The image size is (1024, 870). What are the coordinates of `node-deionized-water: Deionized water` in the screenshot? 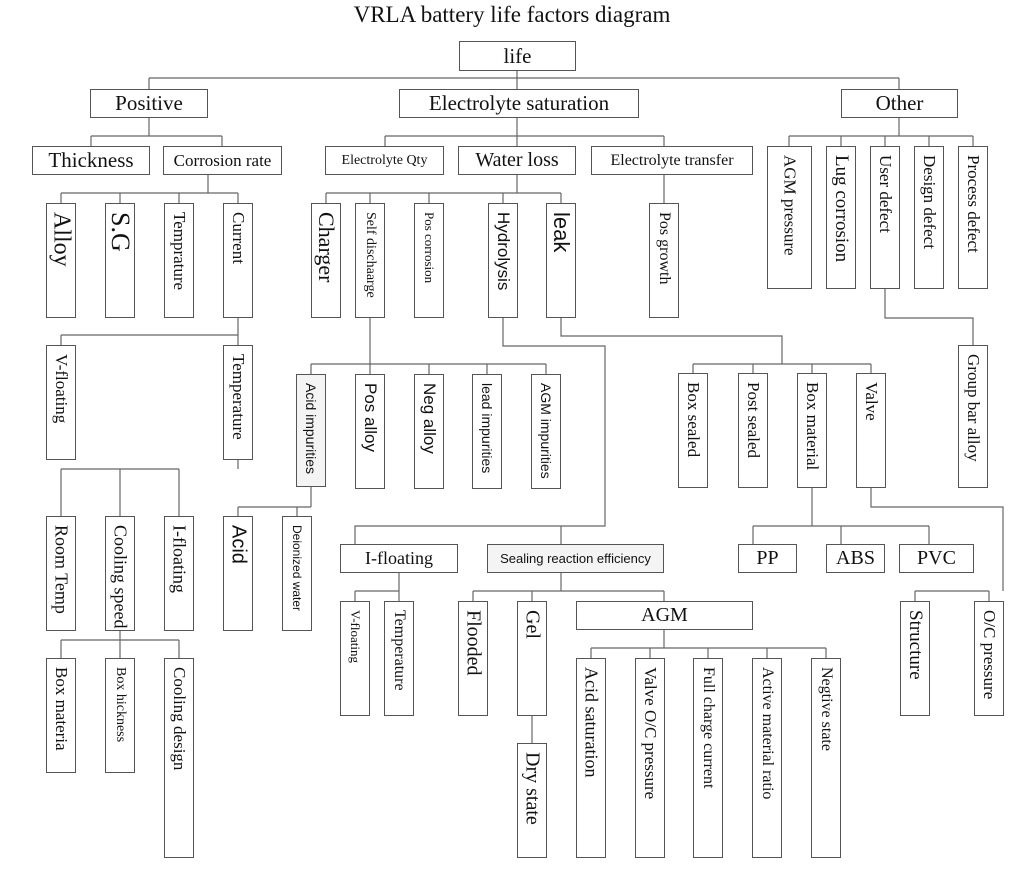 It's located at (297, 573).